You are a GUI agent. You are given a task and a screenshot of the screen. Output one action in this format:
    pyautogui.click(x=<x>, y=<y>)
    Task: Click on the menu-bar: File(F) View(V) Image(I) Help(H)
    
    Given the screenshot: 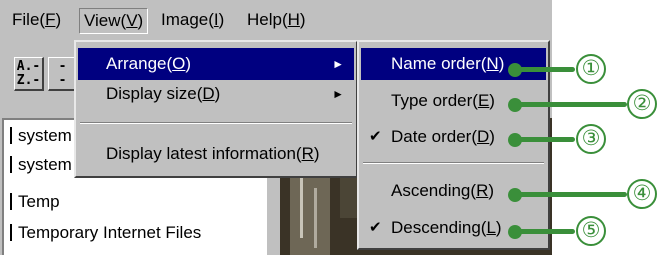 What is the action you would take?
    pyautogui.click(x=276, y=18)
    